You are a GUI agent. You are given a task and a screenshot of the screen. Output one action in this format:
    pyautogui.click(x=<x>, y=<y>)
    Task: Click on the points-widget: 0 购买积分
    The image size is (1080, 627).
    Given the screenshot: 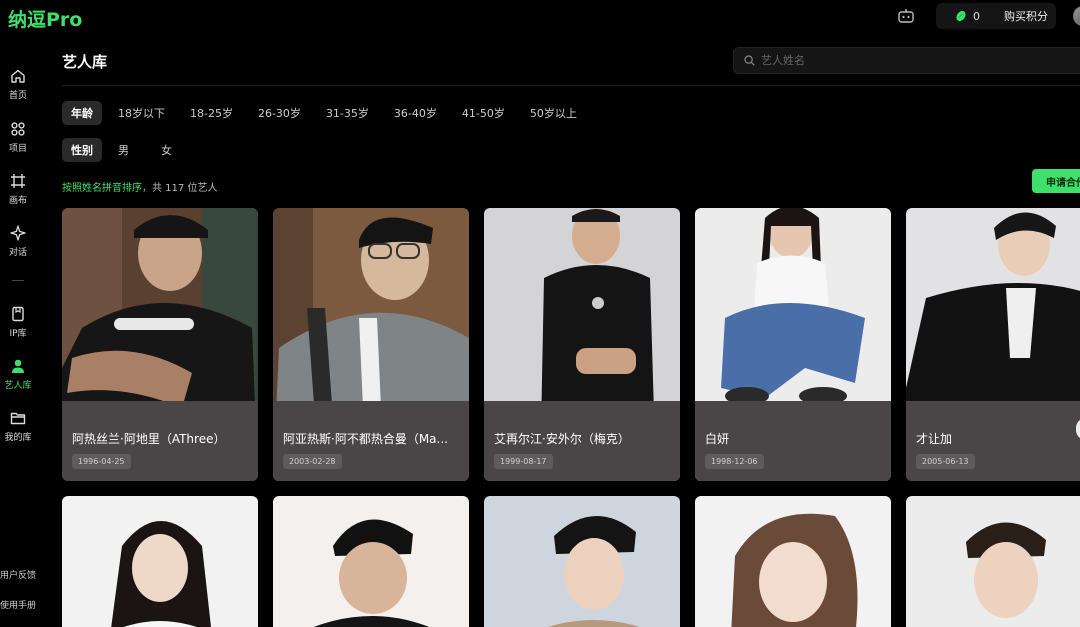 What is the action you would take?
    pyautogui.click(x=996, y=16)
    